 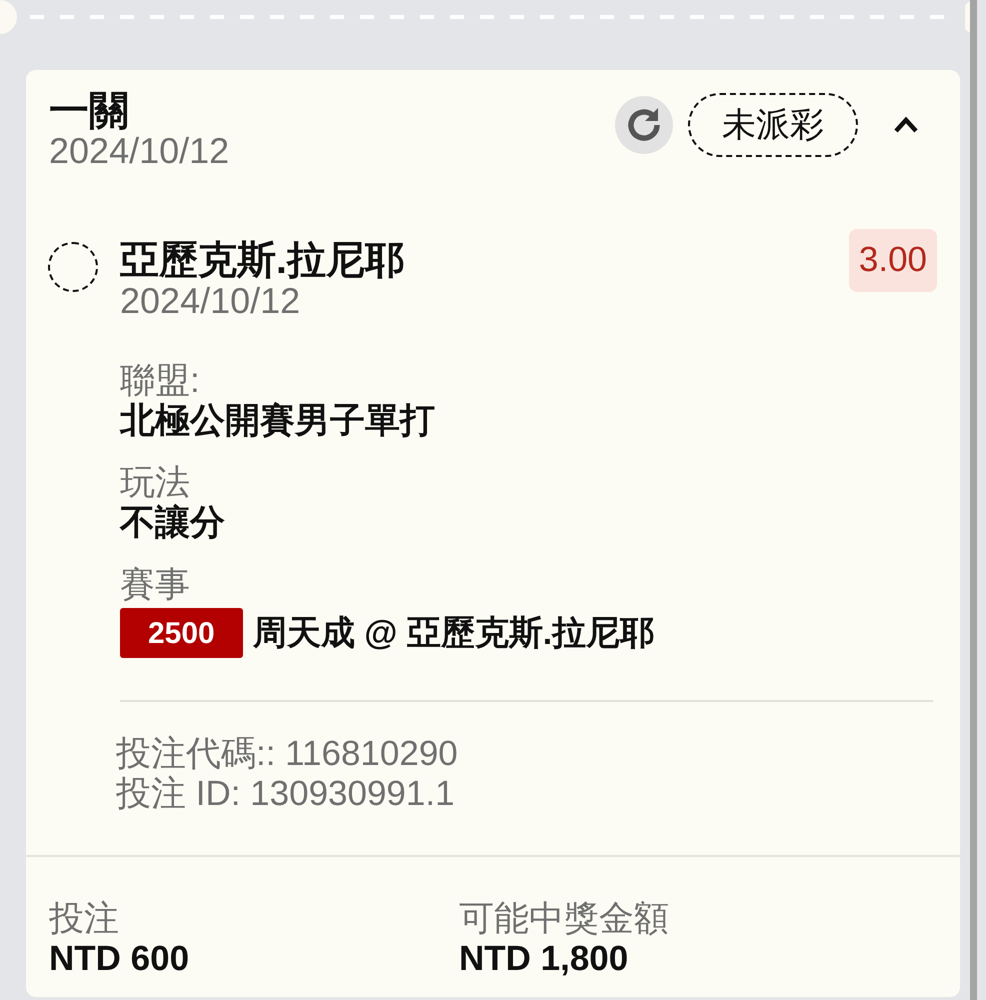 I want to click on odds-badge: 3.00, so click(x=892, y=260).